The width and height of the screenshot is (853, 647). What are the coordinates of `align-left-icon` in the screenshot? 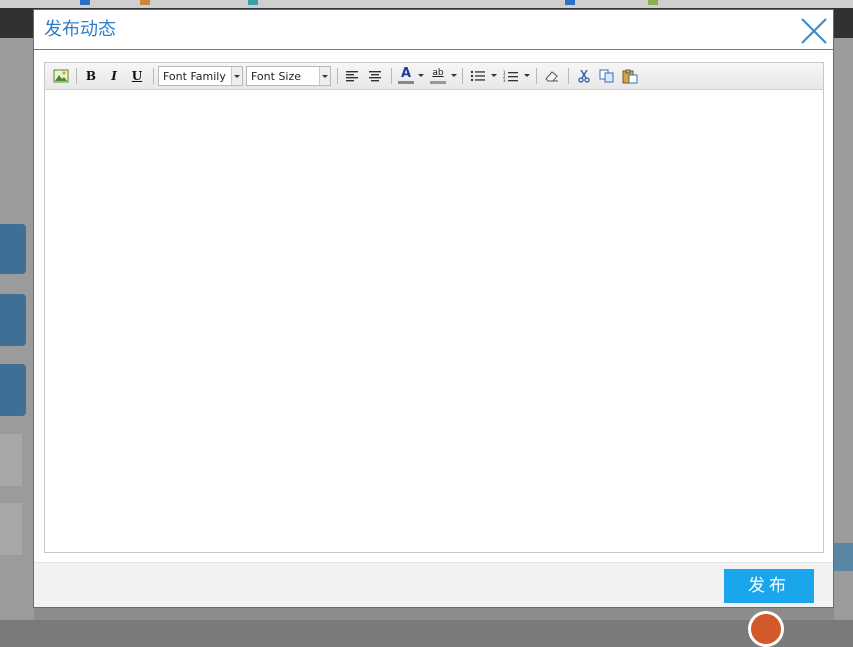 It's located at (352, 76).